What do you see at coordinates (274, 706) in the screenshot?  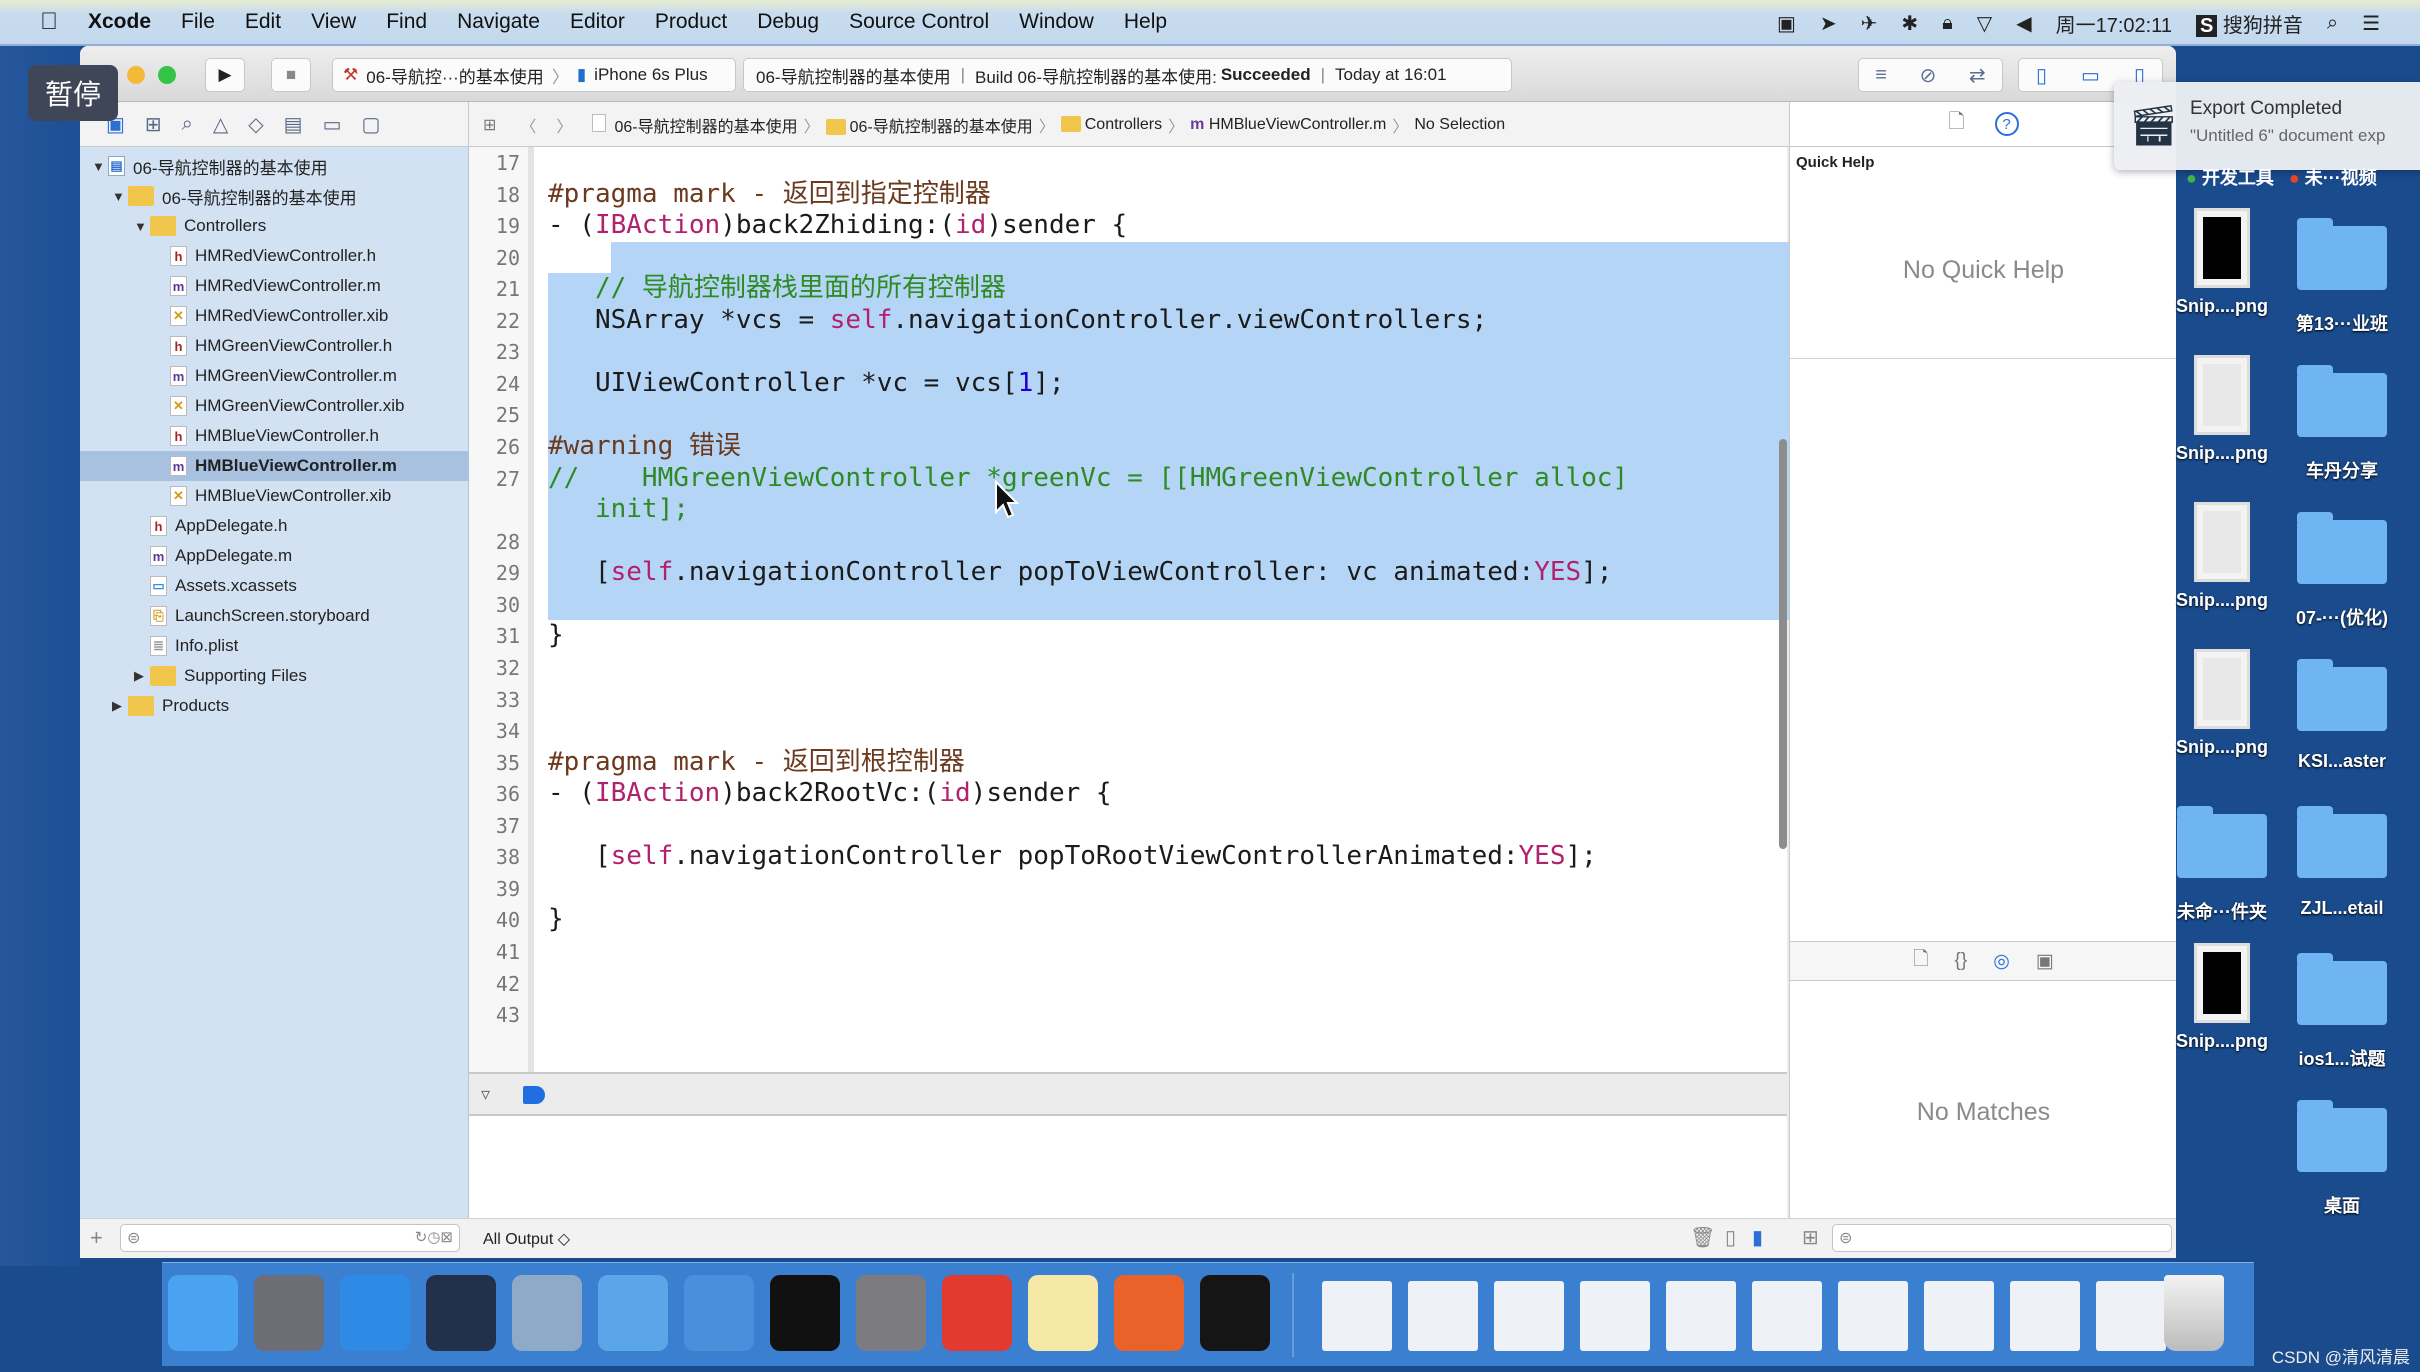 I see `navigator-item: ▶ Products` at bounding box center [274, 706].